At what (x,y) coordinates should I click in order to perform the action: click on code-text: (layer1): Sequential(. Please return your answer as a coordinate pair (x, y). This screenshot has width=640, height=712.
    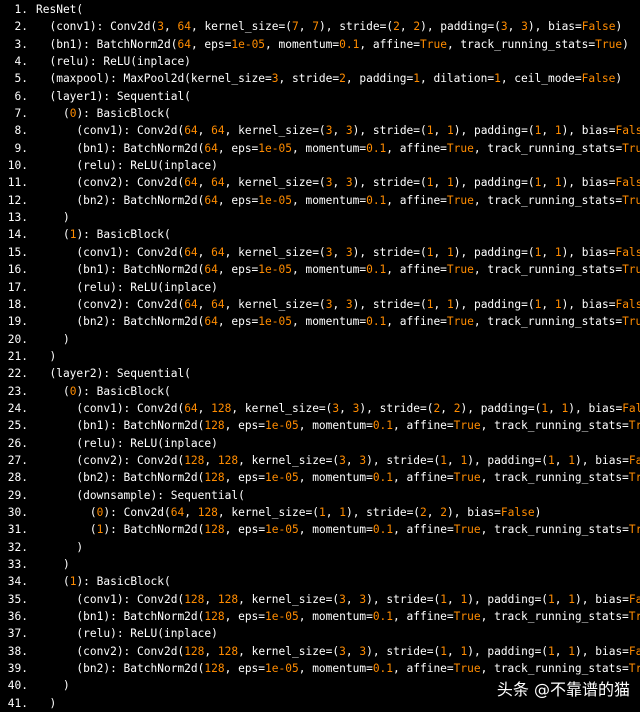
    Looking at the image, I should click on (113, 96).